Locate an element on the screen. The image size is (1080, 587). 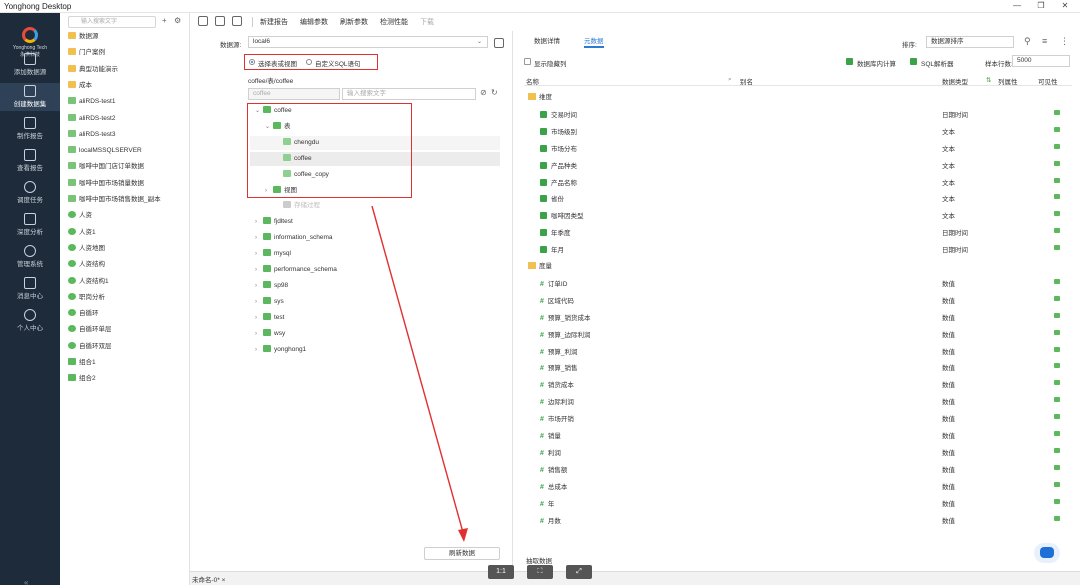
check-performance-button: 检测性能 is located at coordinates (394, 22).